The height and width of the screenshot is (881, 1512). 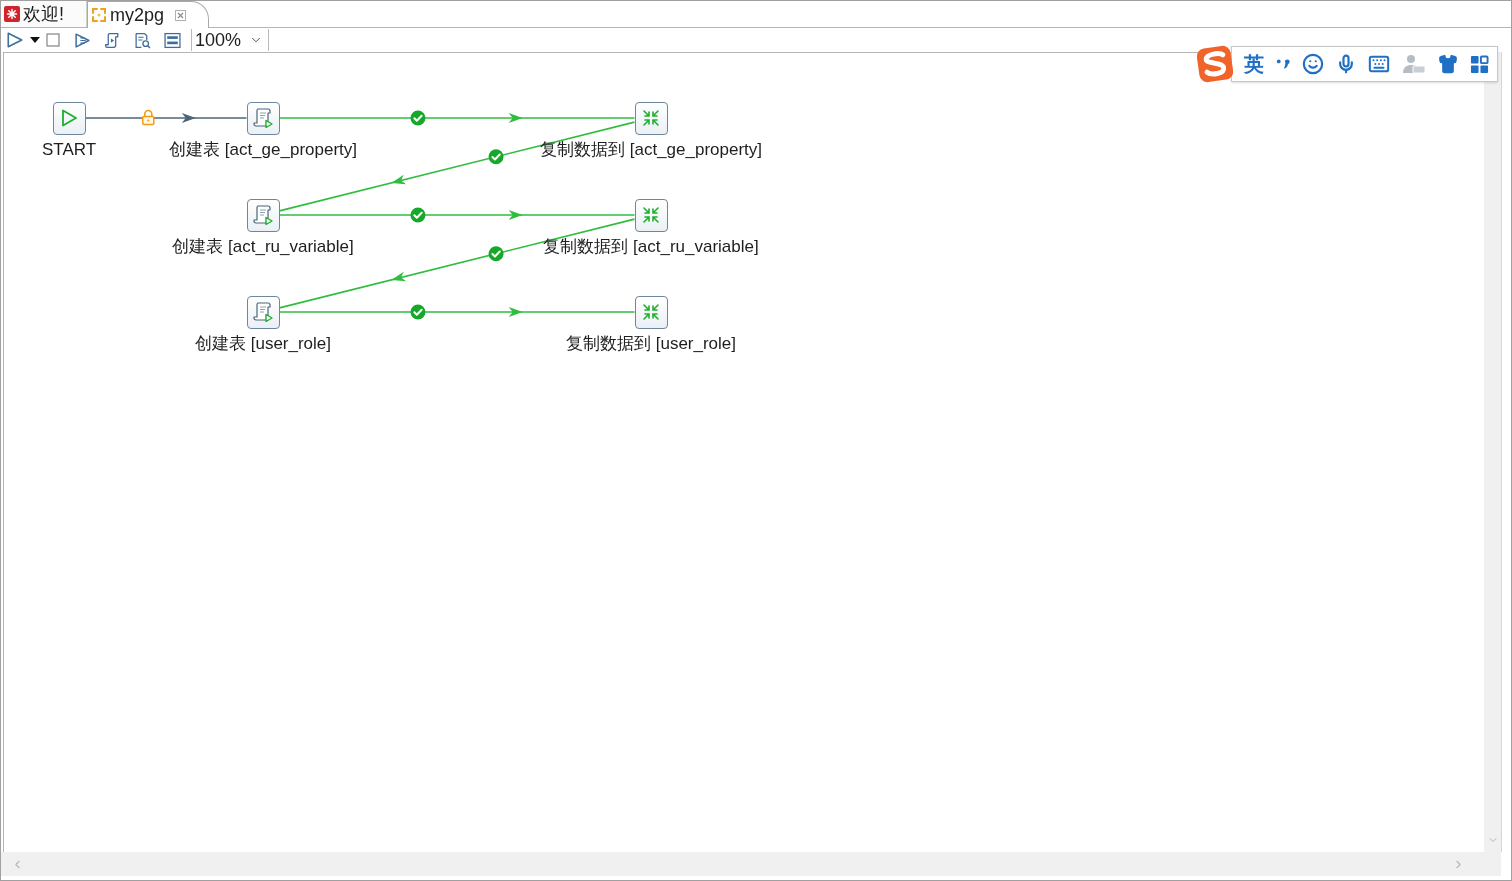 I want to click on play-lines-icon, so click(x=82, y=40).